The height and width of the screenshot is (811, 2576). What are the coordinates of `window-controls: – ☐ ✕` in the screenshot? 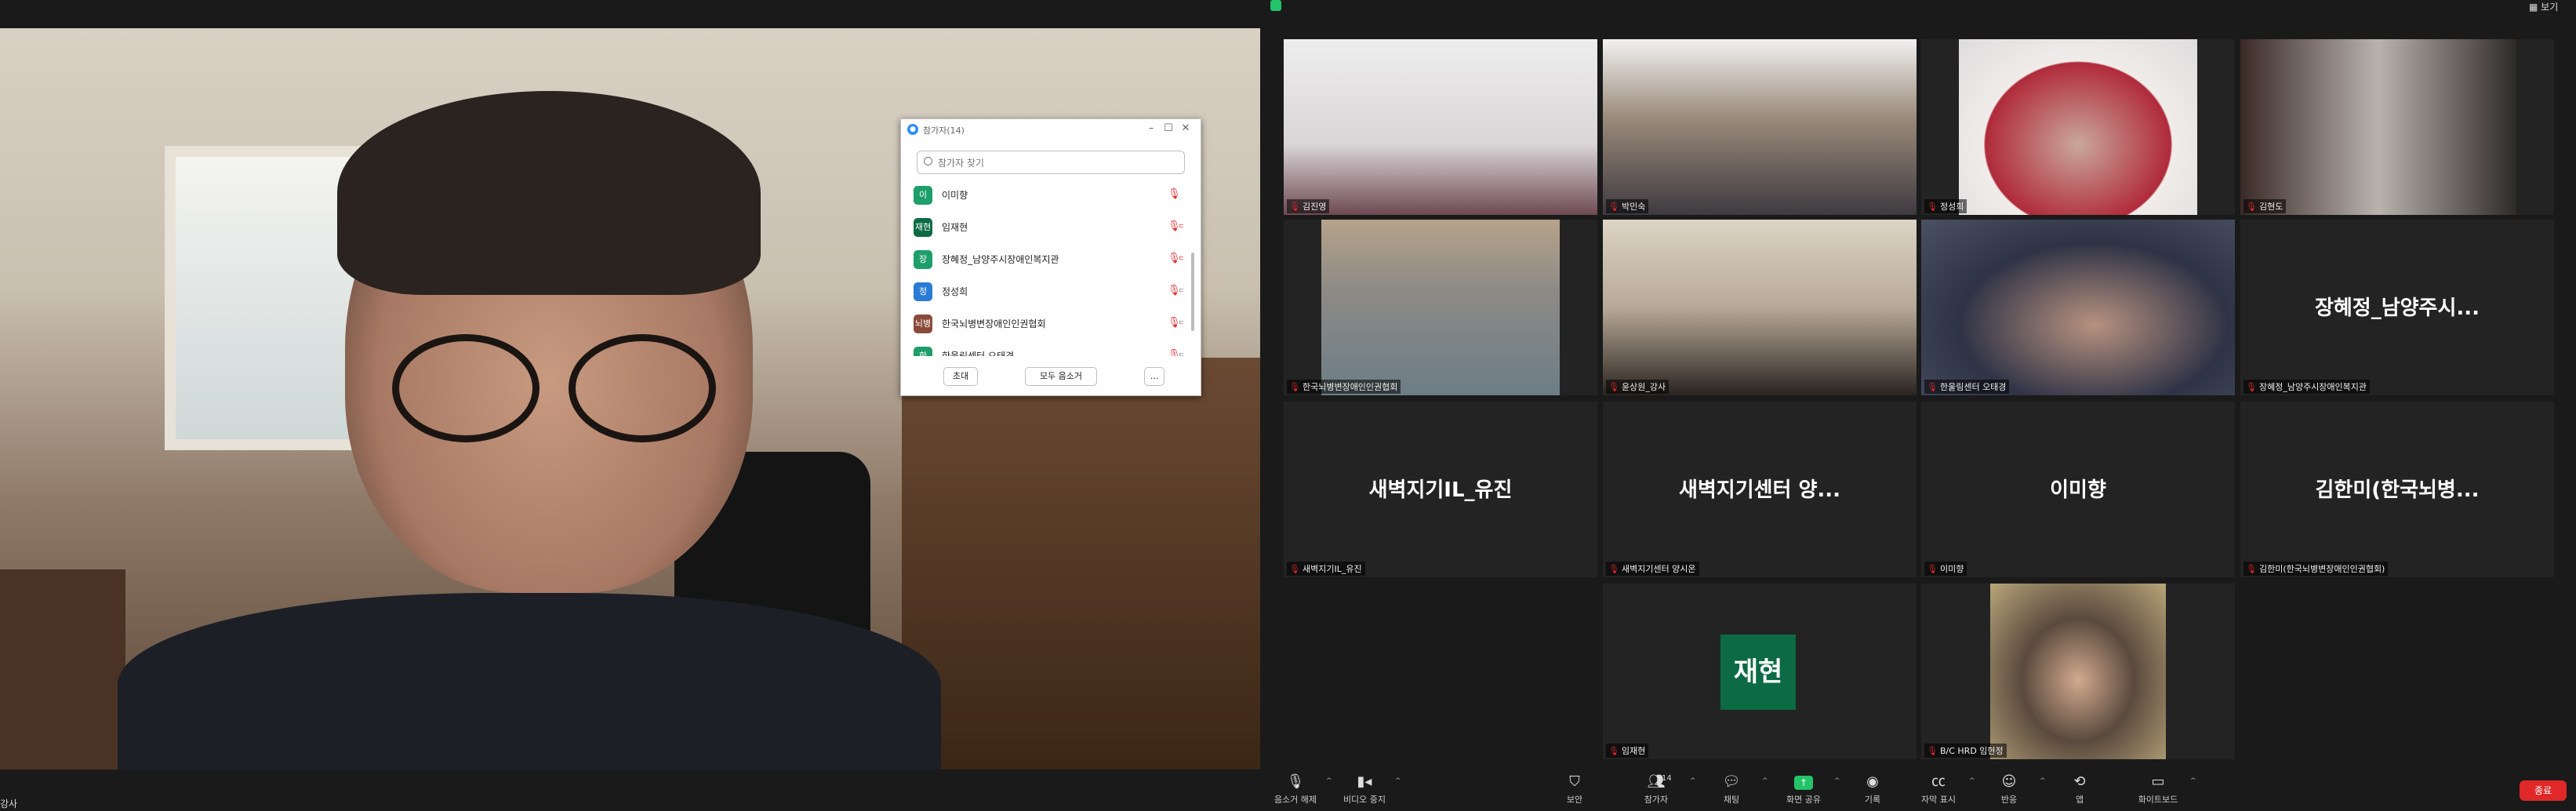 It's located at (1168, 128).